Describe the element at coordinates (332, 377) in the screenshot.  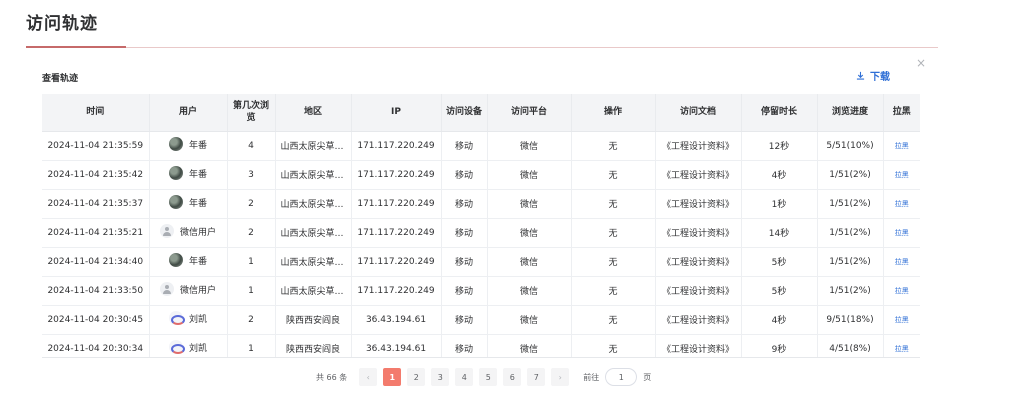
I see `pagination-total: 共 66 条` at that location.